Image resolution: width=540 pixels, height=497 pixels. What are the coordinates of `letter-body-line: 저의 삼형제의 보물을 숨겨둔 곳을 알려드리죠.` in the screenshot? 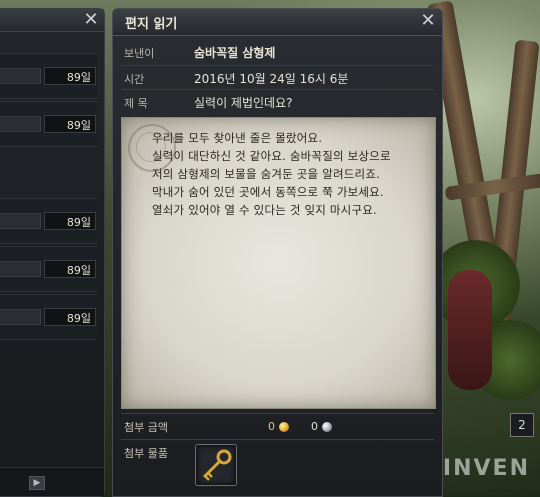 It's located at (266, 174).